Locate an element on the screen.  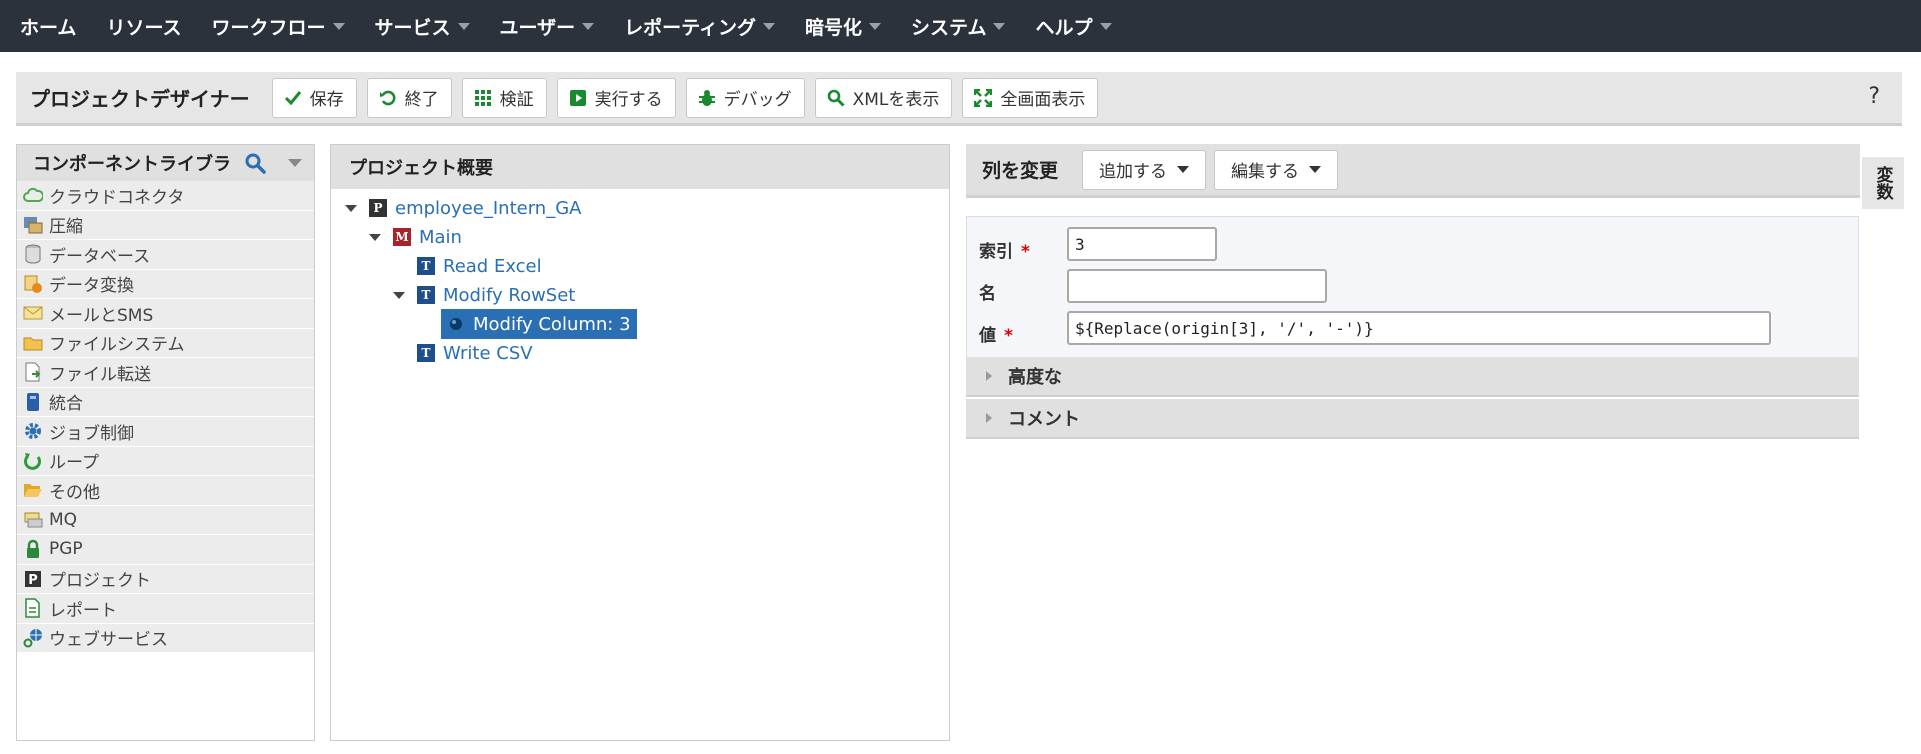
toolbar-button-label: 検証 is located at coordinates (516, 100).